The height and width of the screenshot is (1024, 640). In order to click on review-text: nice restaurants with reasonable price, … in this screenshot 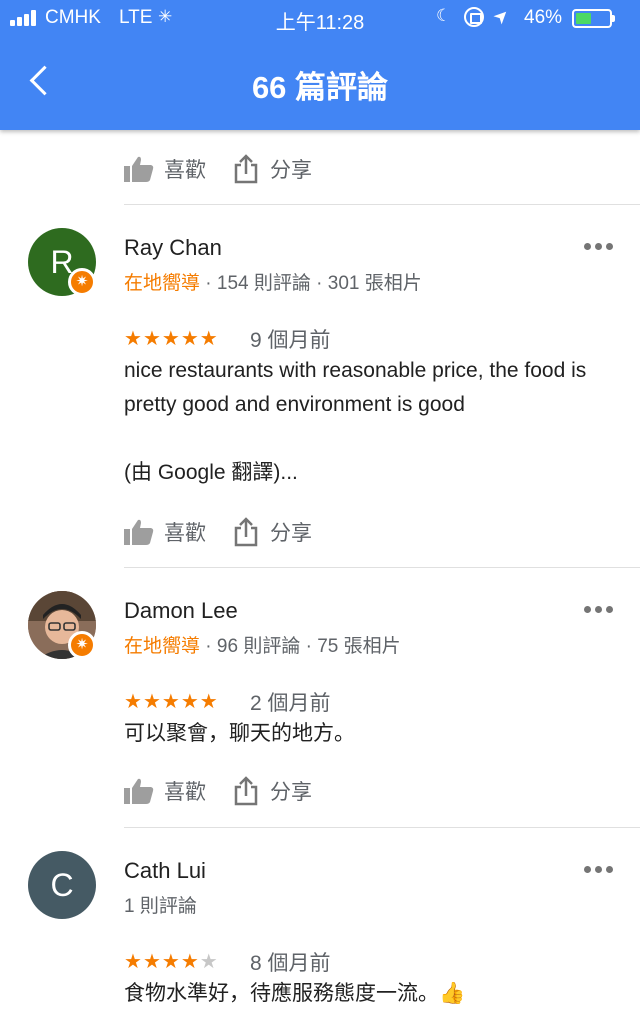, I will do `click(374, 422)`.